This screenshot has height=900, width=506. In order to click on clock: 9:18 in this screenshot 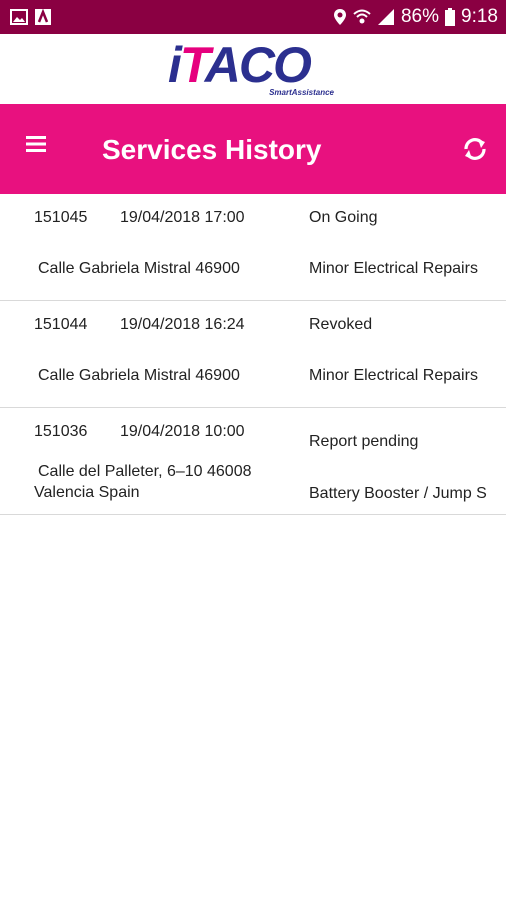, I will do `click(479, 16)`.